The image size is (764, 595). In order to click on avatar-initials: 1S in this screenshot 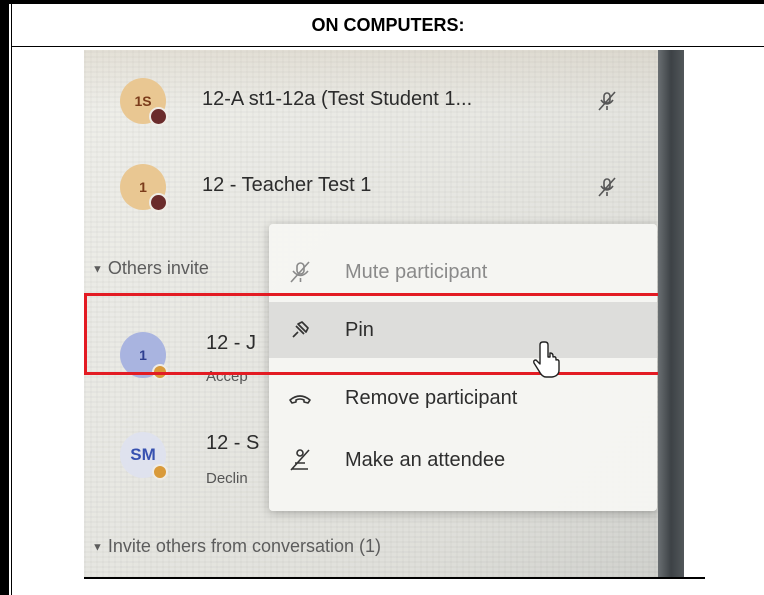, I will do `click(143, 101)`.